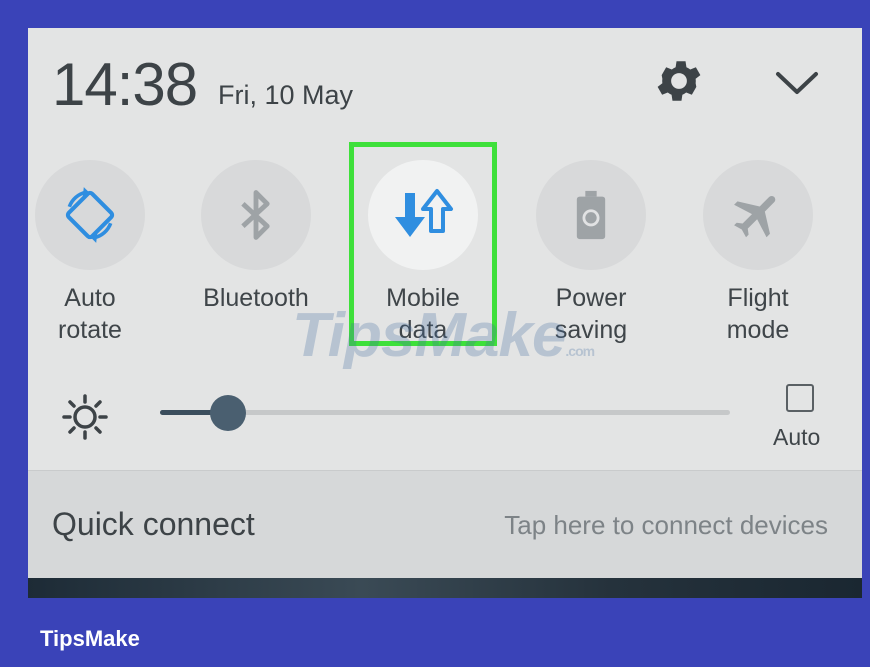 This screenshot has height=667, width=870. What do you see at coordinates (125, 84) in the screenshot?
I see `clock-time: 14:38` at bounding box center [125, 84].